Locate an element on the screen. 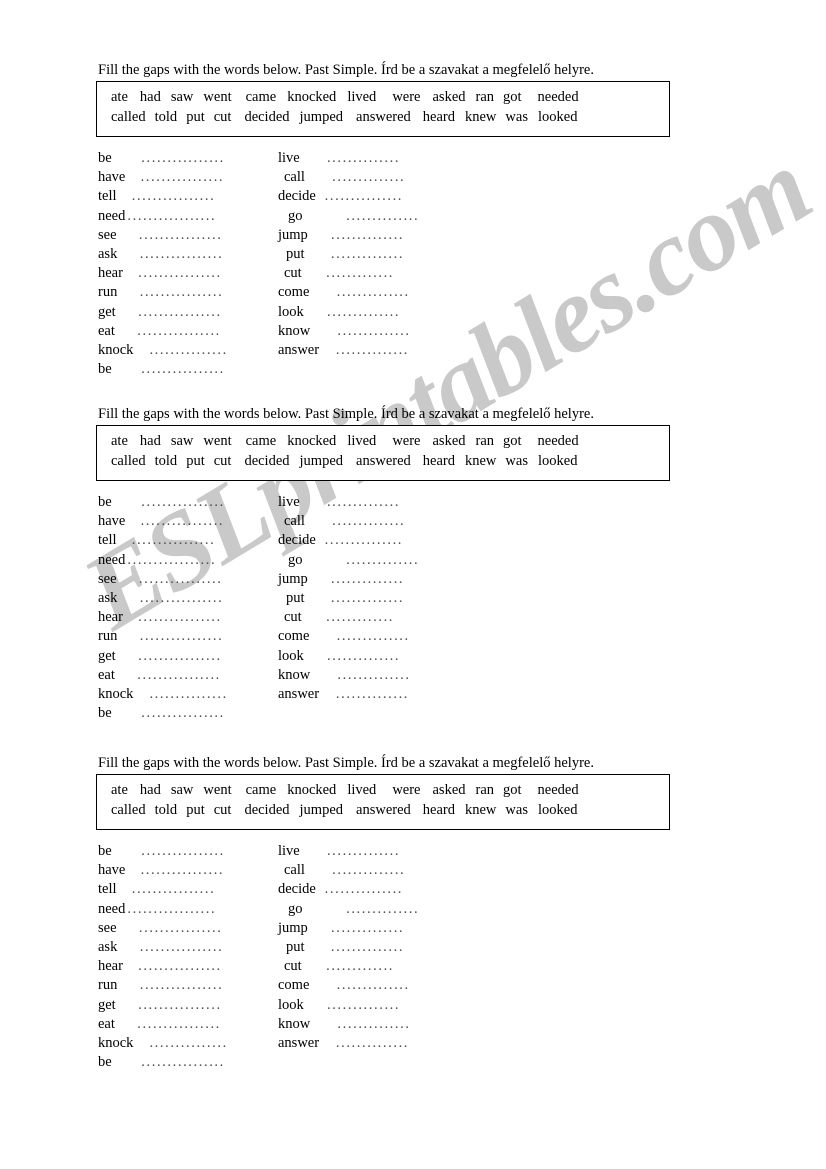  word-bank-word: went is located at coordinates (217, 97).